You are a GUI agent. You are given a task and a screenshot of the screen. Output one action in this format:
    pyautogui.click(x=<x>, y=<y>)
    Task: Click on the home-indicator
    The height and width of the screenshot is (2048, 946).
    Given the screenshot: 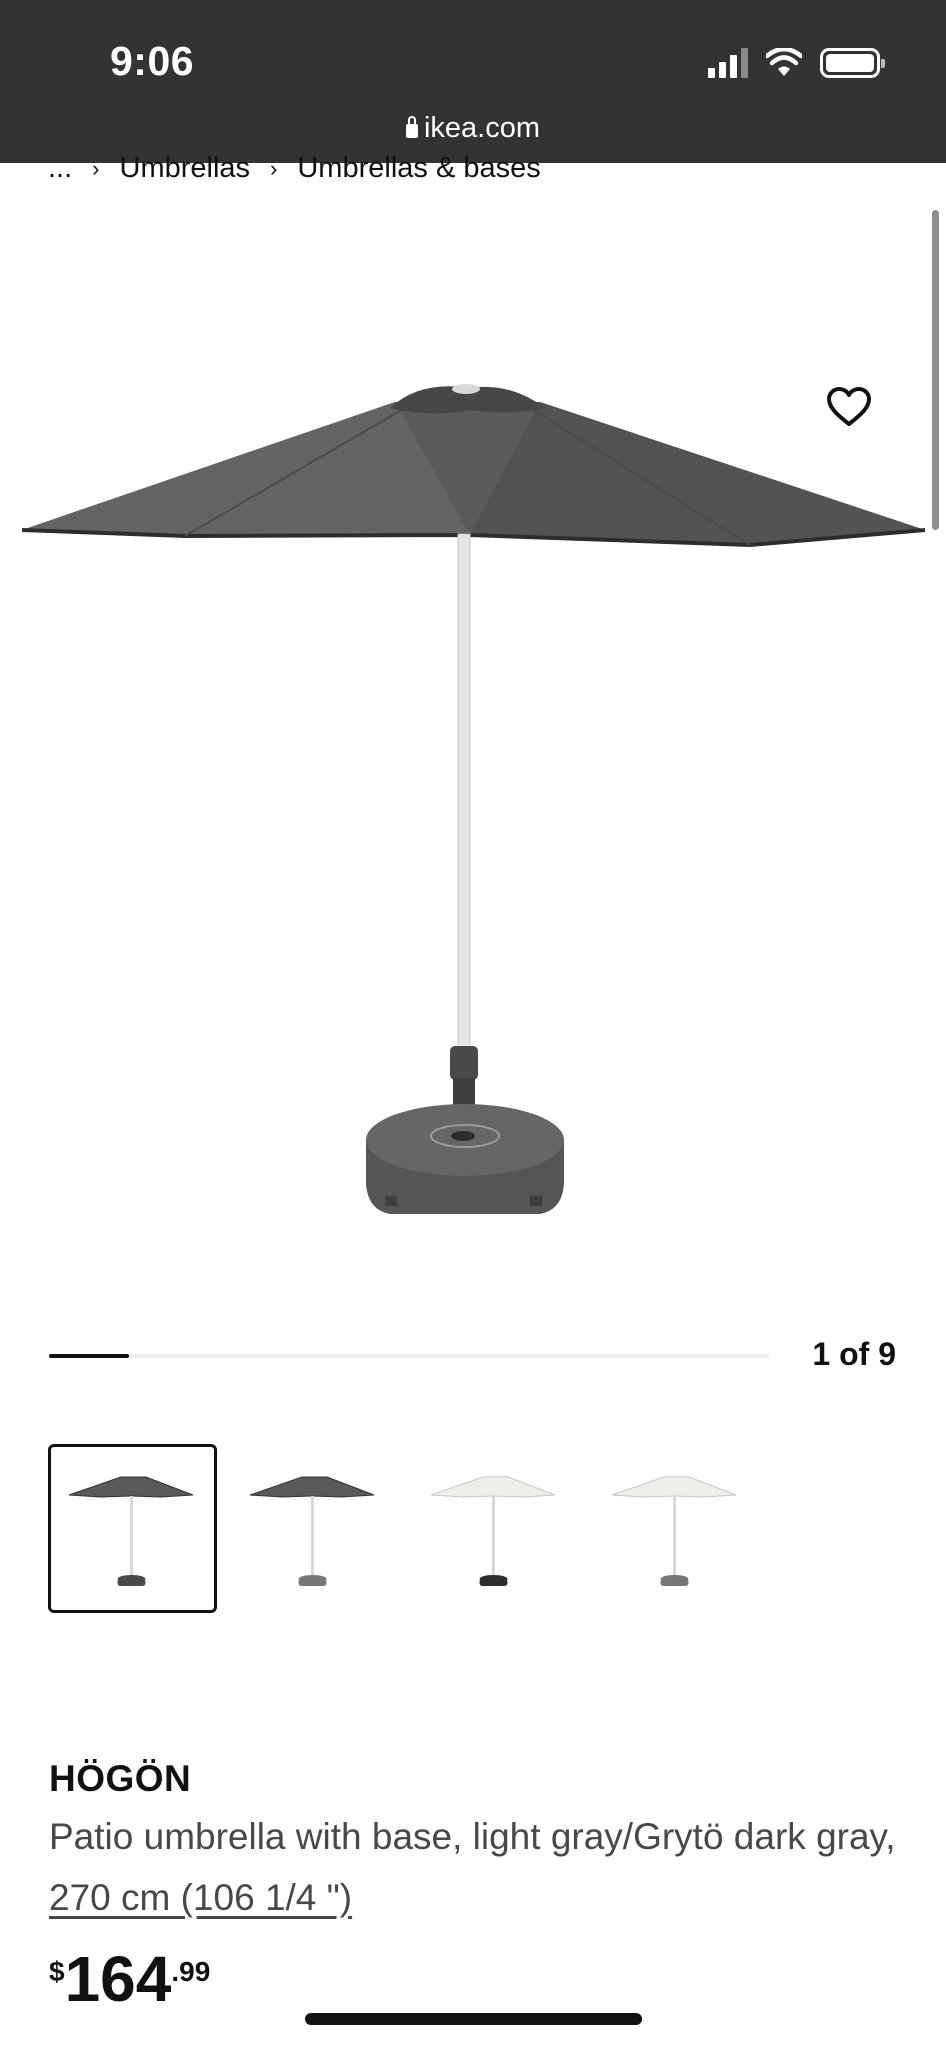 What is the action you would take?
    pyautogui.click(x=473, y=2019)
    